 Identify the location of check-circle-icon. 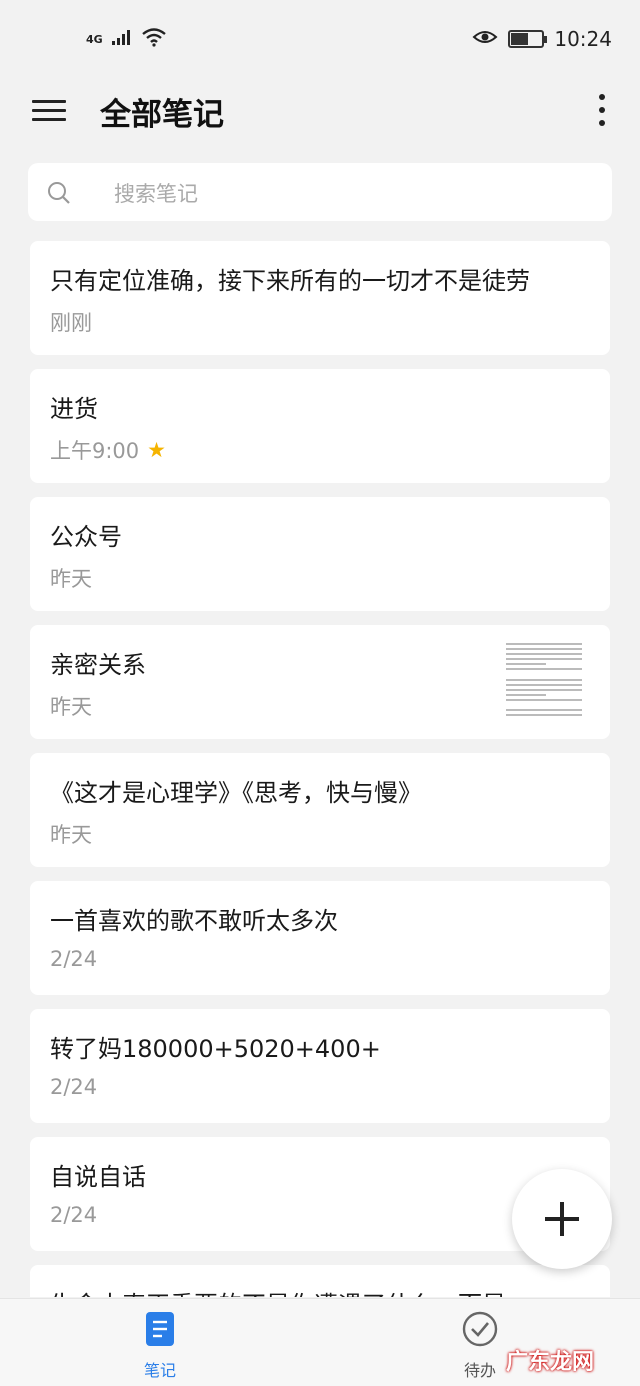
(480, 1331).